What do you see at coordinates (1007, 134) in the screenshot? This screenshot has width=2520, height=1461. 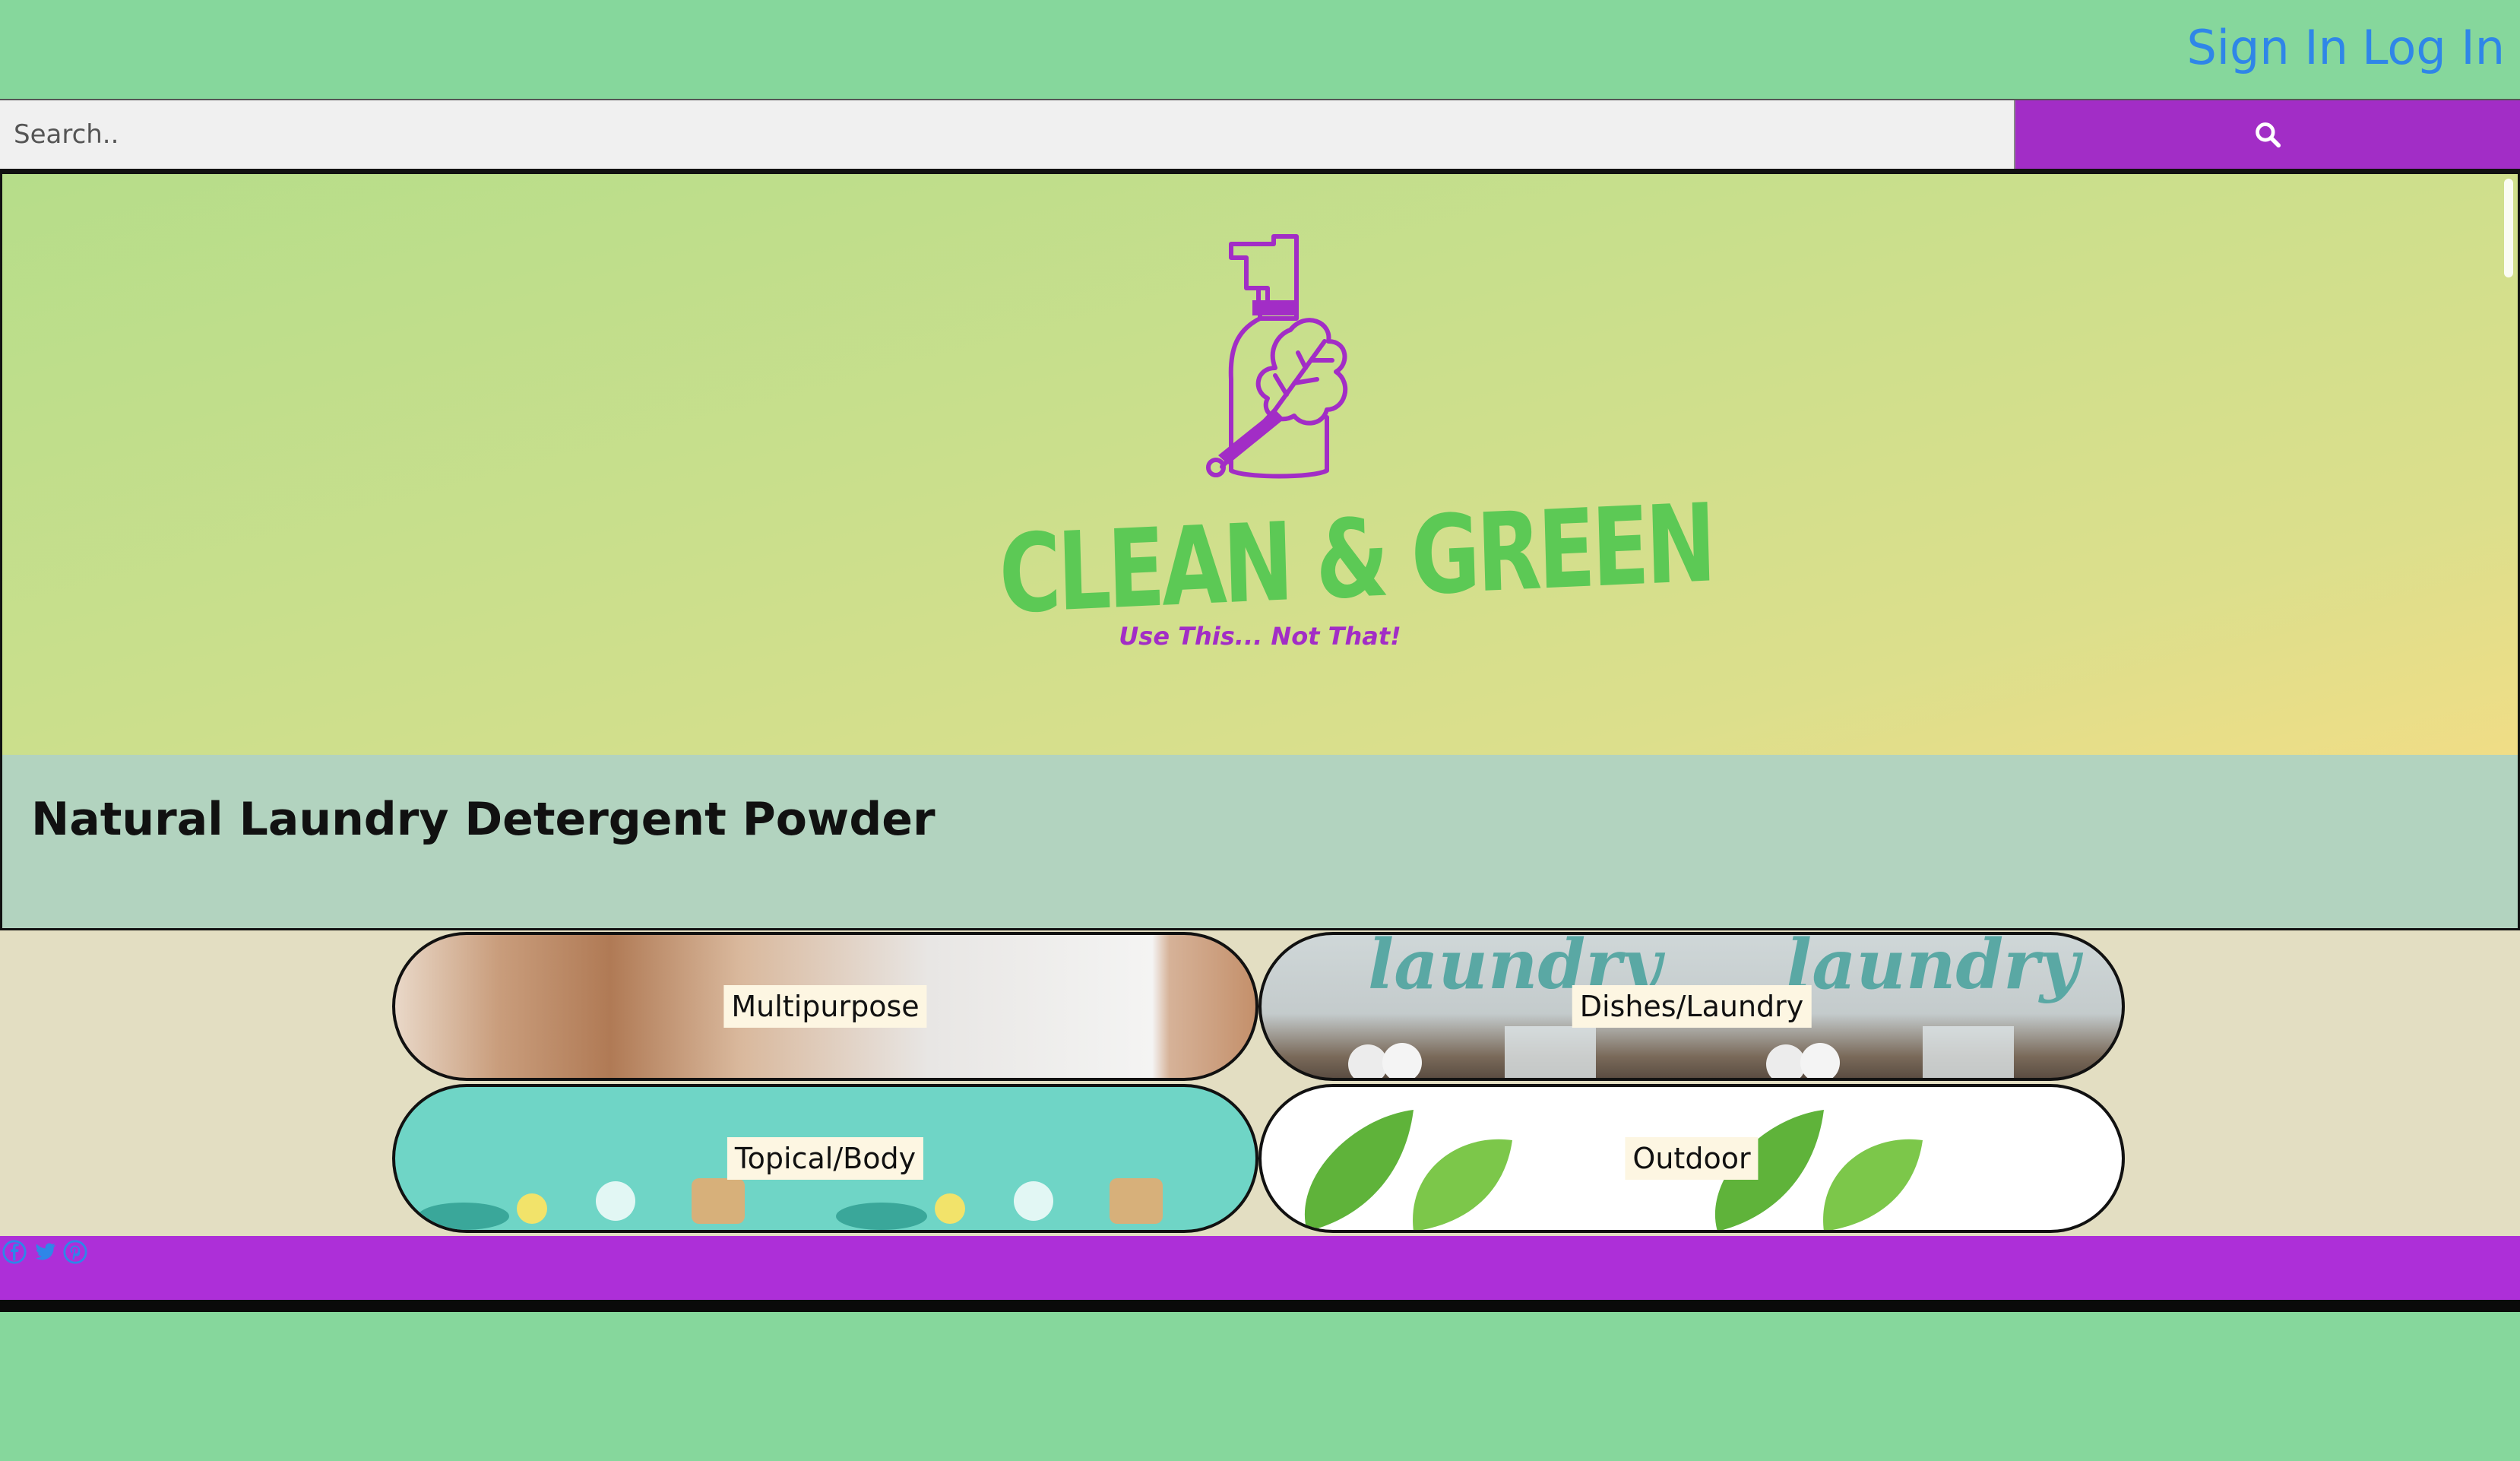 I see `search-input` at bounding box center [1007, 134].